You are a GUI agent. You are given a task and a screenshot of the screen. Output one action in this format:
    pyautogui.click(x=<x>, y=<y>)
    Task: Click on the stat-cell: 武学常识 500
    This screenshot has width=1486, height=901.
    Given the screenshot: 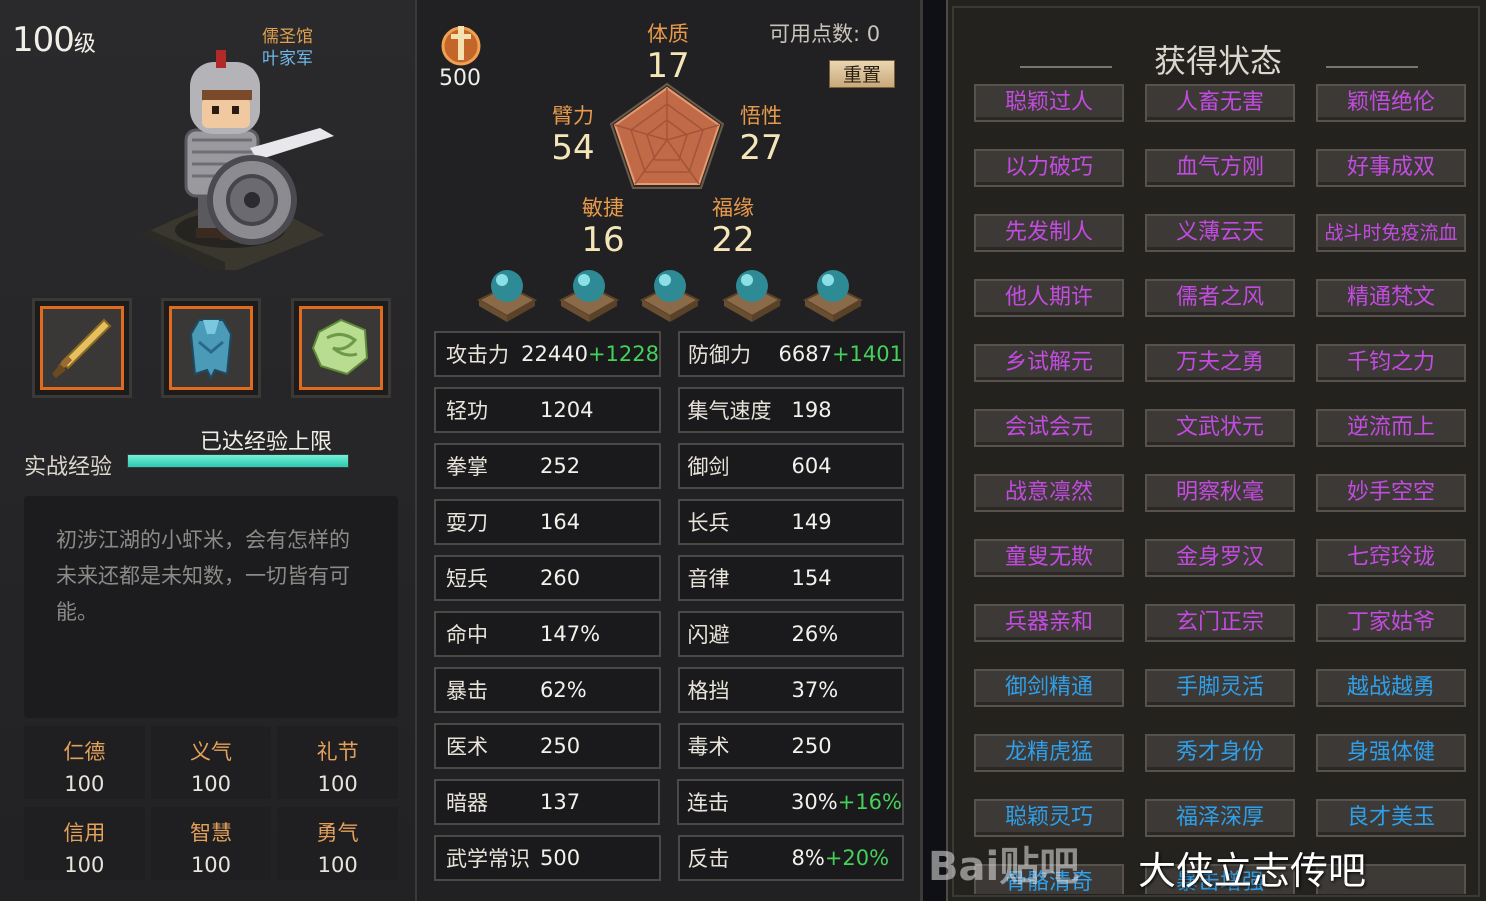 What is the action you would take?
    pyautogui.click(x=547, y=858)
    